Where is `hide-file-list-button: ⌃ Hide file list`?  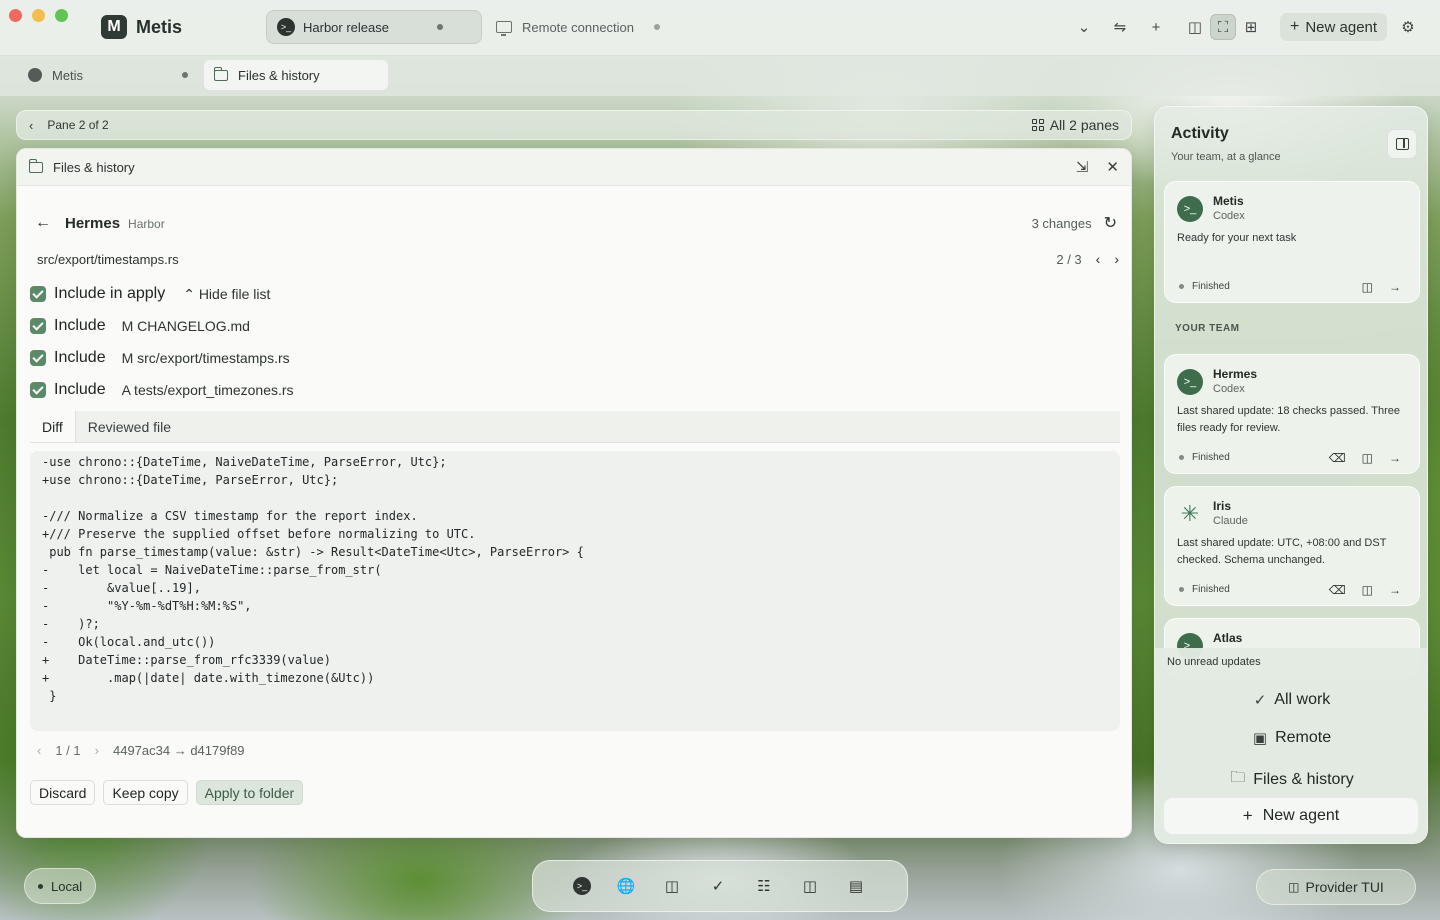 hide-file-list-button: ⌃ Hide file list is located at coordinates (226, 294).